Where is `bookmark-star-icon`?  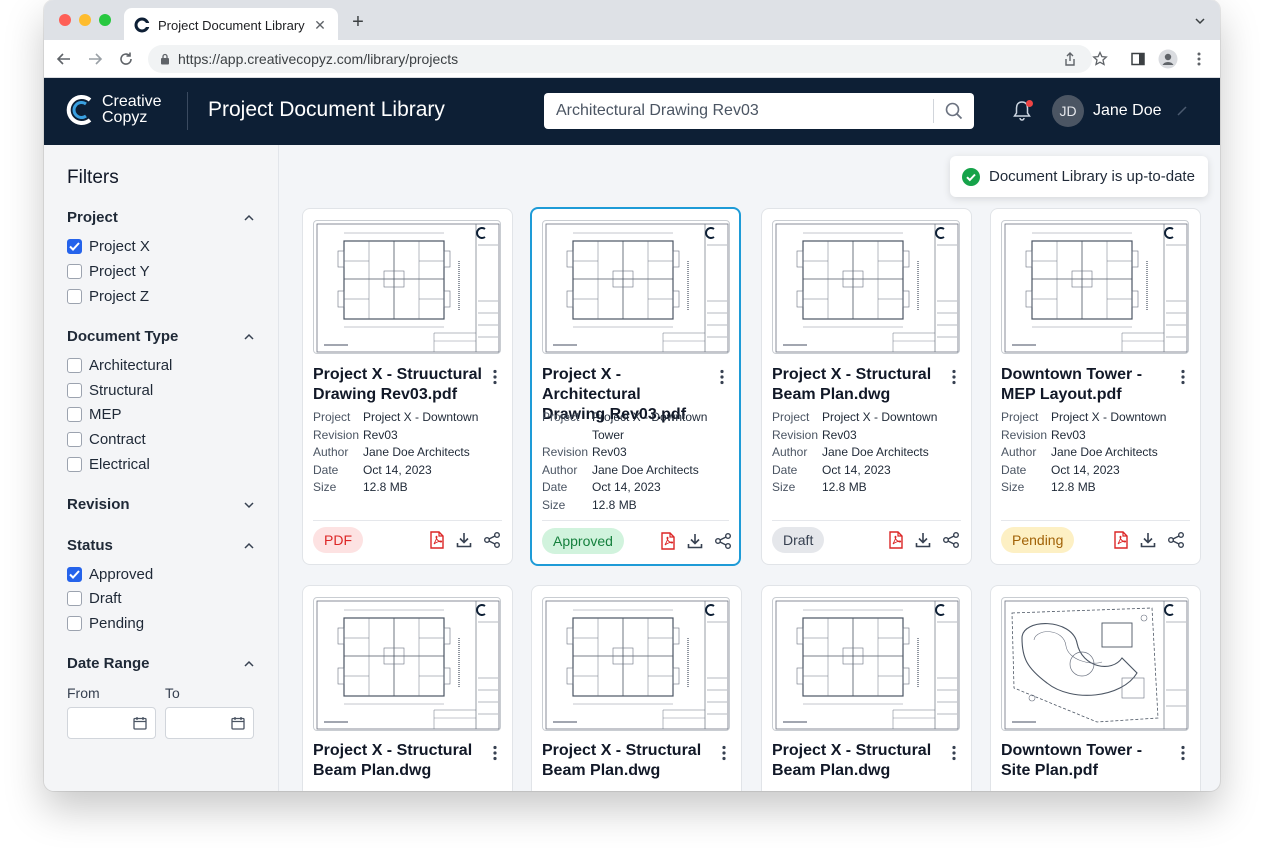 bookmark-star-icon is located at coordinates (1100, 59).